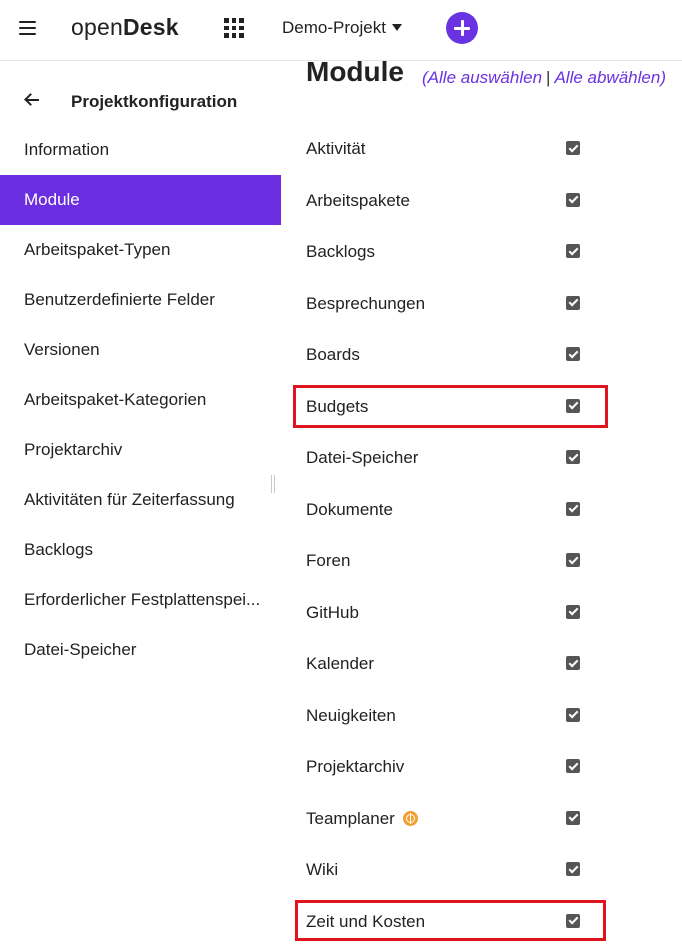 The width and height of the screenshot is (682, 948). Describe the element at coordinates (140, 250) in the screenshot. I see `sidebar-item: Arbeitspaket-Typen` at that location.